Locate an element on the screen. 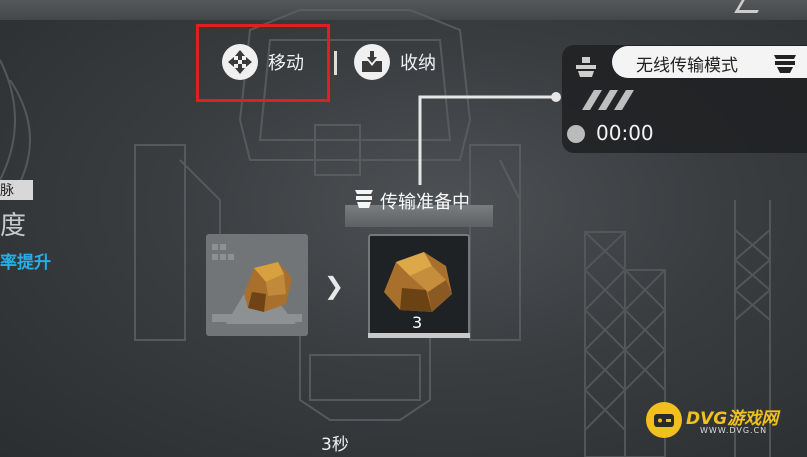 This screenshot has height=457, width=807. machine-icon is located at coordinates (586, 67).